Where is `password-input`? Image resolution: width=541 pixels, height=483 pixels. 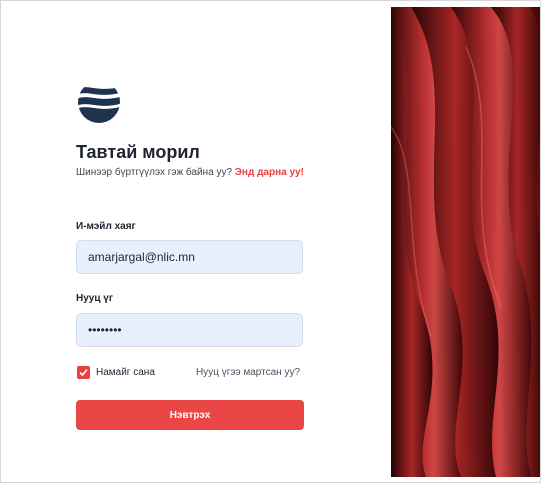 password-input is located at coordinates (189, 330).